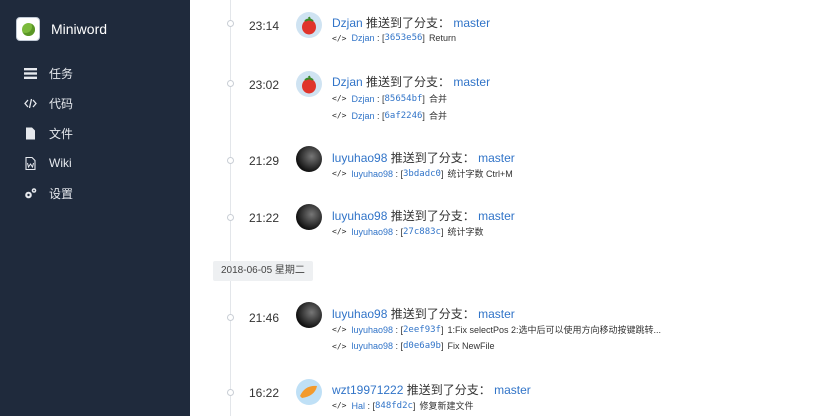  I want to click on commit-line: </> luyuhao98 : [27c883c] 统计字数, so click(408, 232).